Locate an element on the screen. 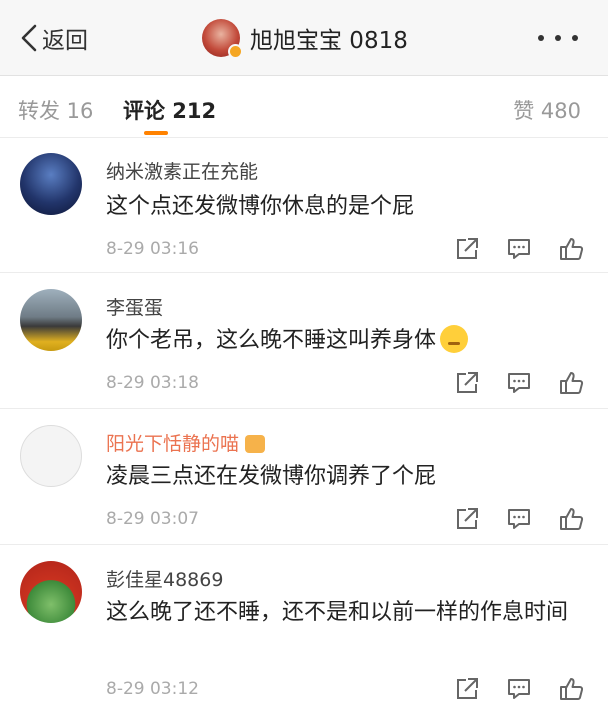  navigation-bar: 返回 旭旭宝宝 0818 is located at coordinates (304, 38).